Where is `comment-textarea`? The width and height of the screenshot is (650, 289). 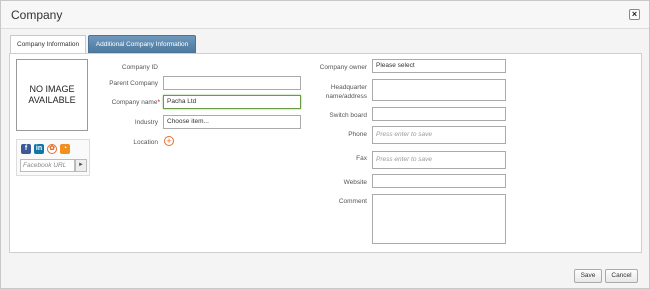
comment-textarea is located at coordinates (439, 219).